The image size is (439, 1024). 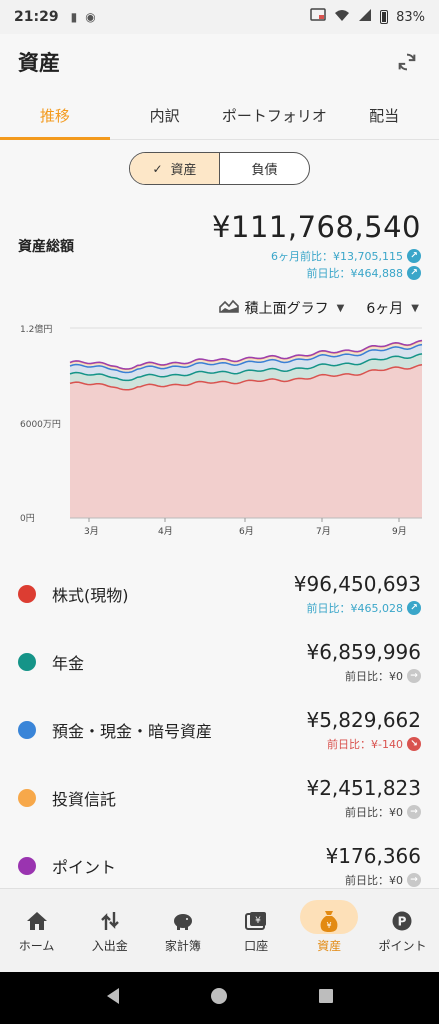 What do you see at coordinates (342, 17) in the screenshot?
I see `wifi-icon` at bounding box center [342, 17].